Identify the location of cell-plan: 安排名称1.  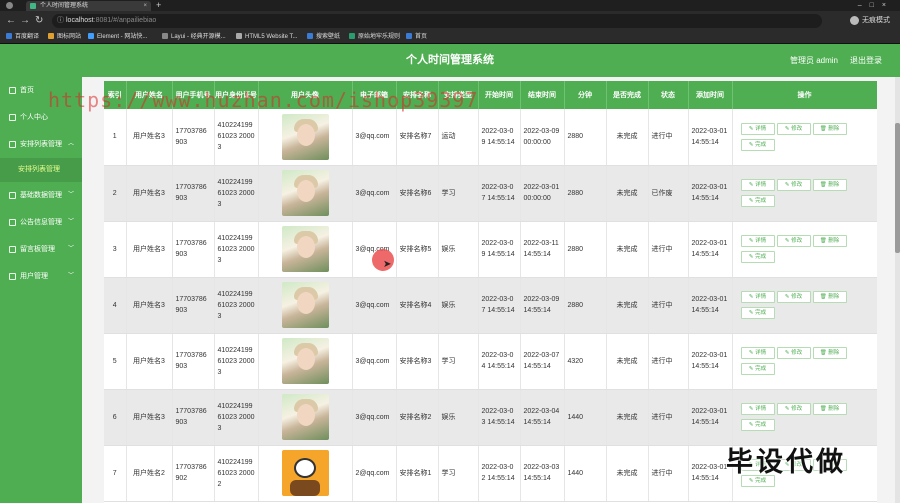
(417, 473).